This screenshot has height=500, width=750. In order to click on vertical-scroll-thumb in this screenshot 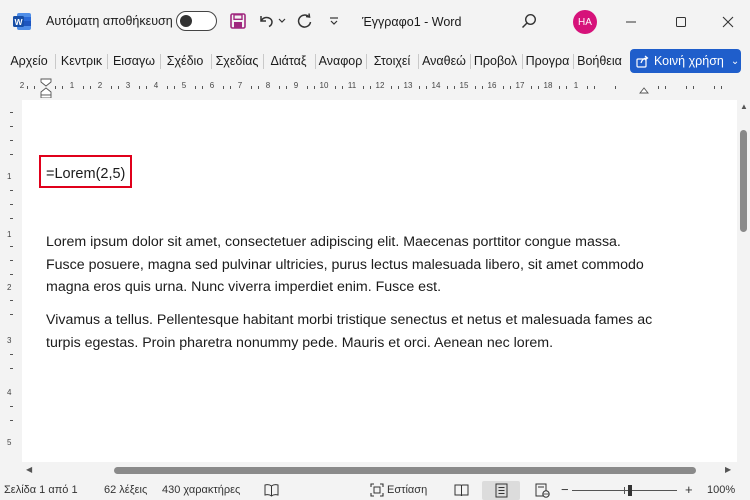, I will do `click(743, 181)`.